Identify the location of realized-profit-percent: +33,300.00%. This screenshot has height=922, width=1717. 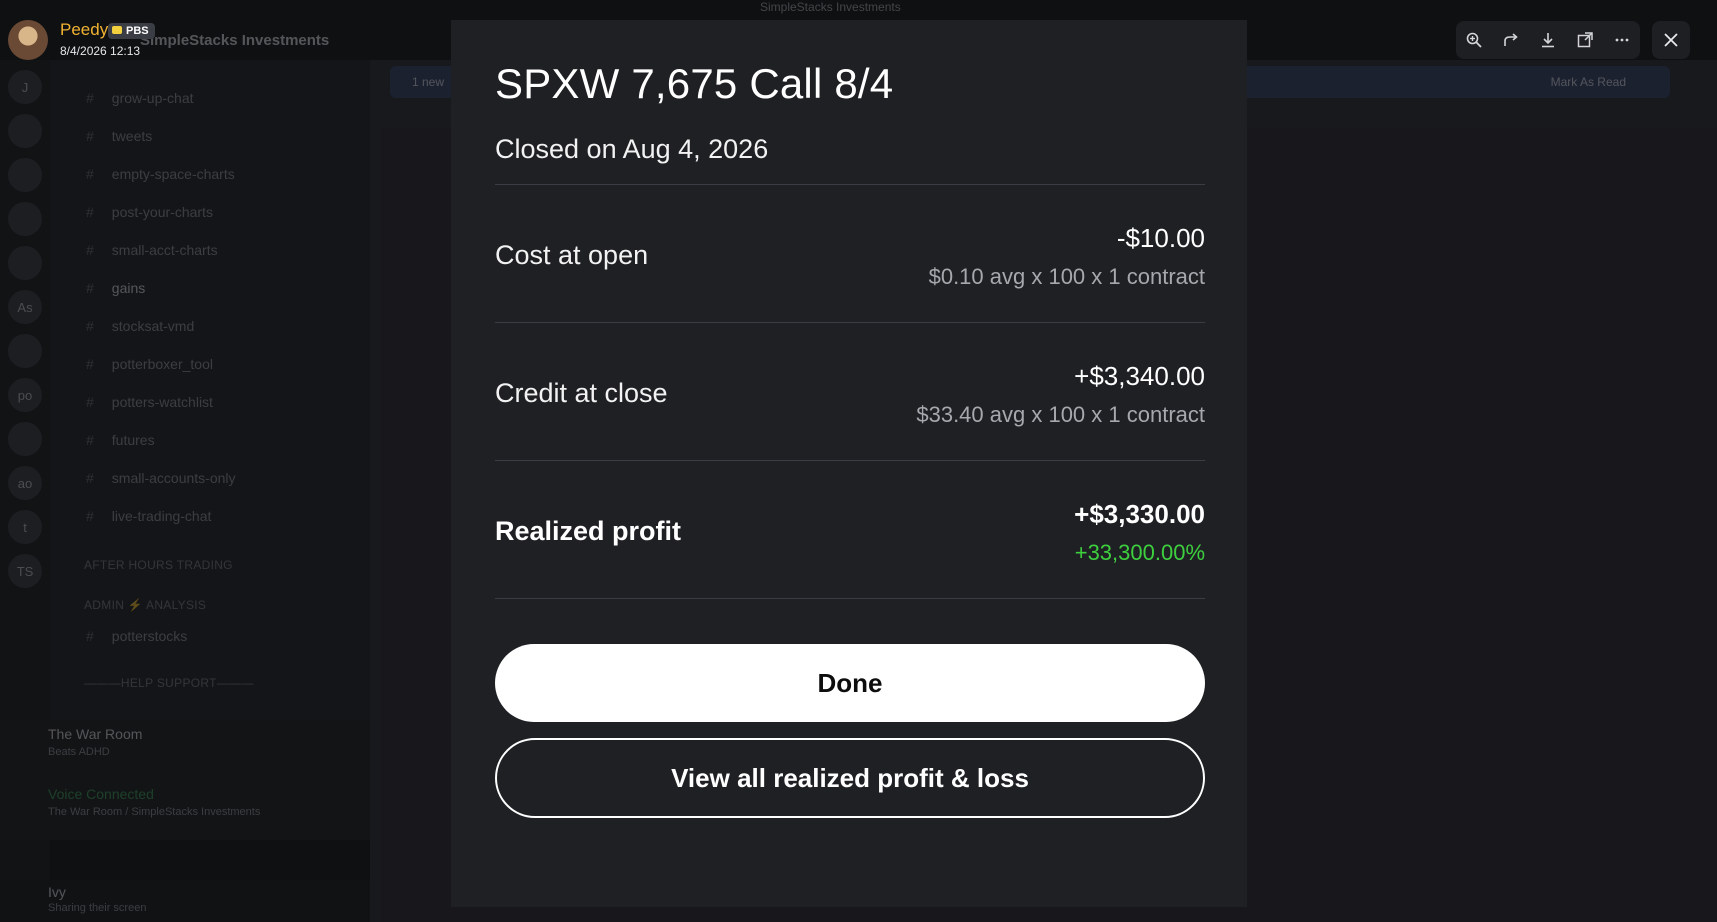
(1139, 552).